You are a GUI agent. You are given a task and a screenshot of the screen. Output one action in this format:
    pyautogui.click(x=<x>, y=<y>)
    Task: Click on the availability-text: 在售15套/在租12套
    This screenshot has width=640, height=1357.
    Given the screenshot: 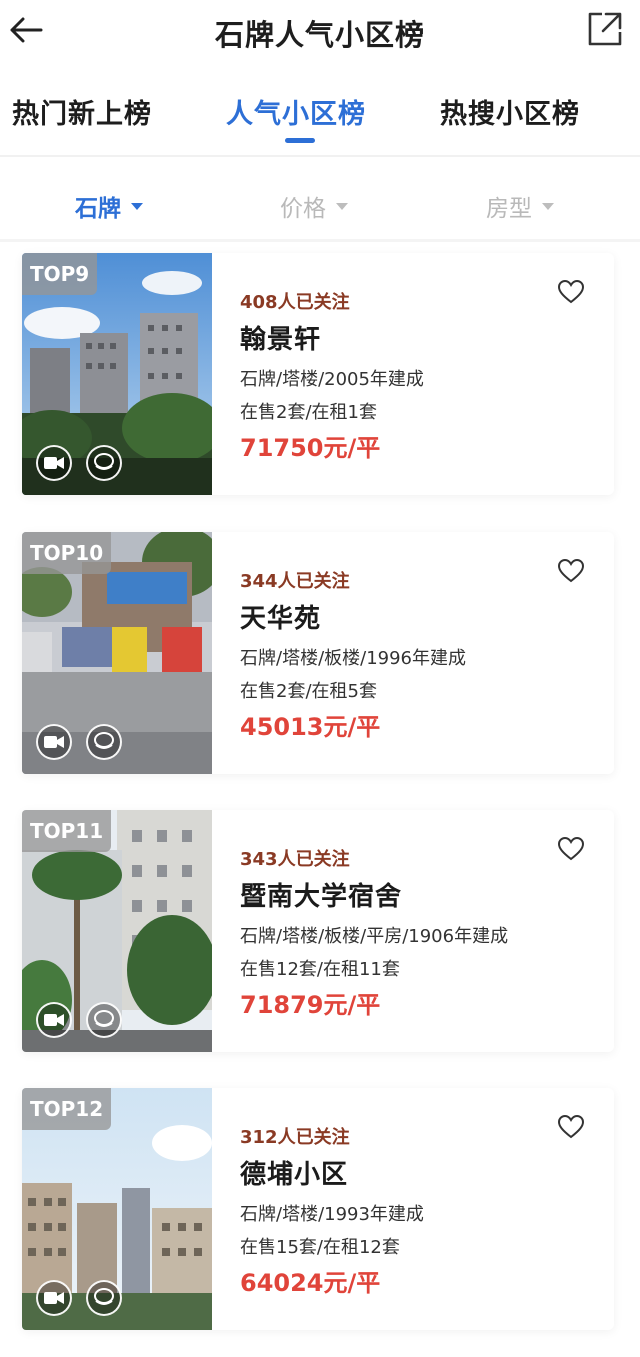 What is the action you would take?
    pyautogui.click(x=320, y=1247)
    